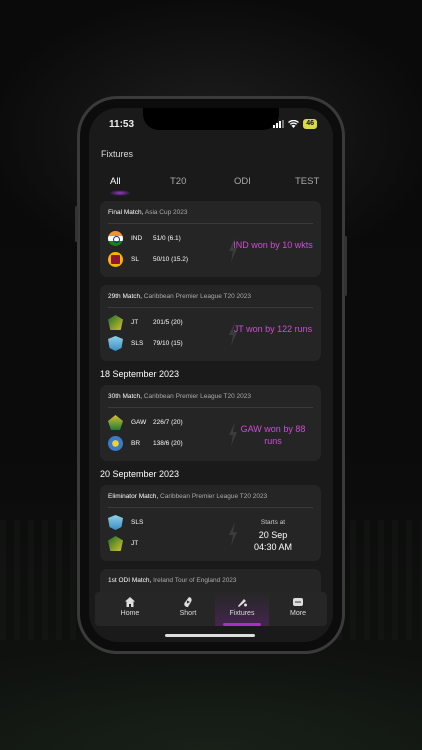  I want to click on team-abbr: GAW, so click(139, 422).